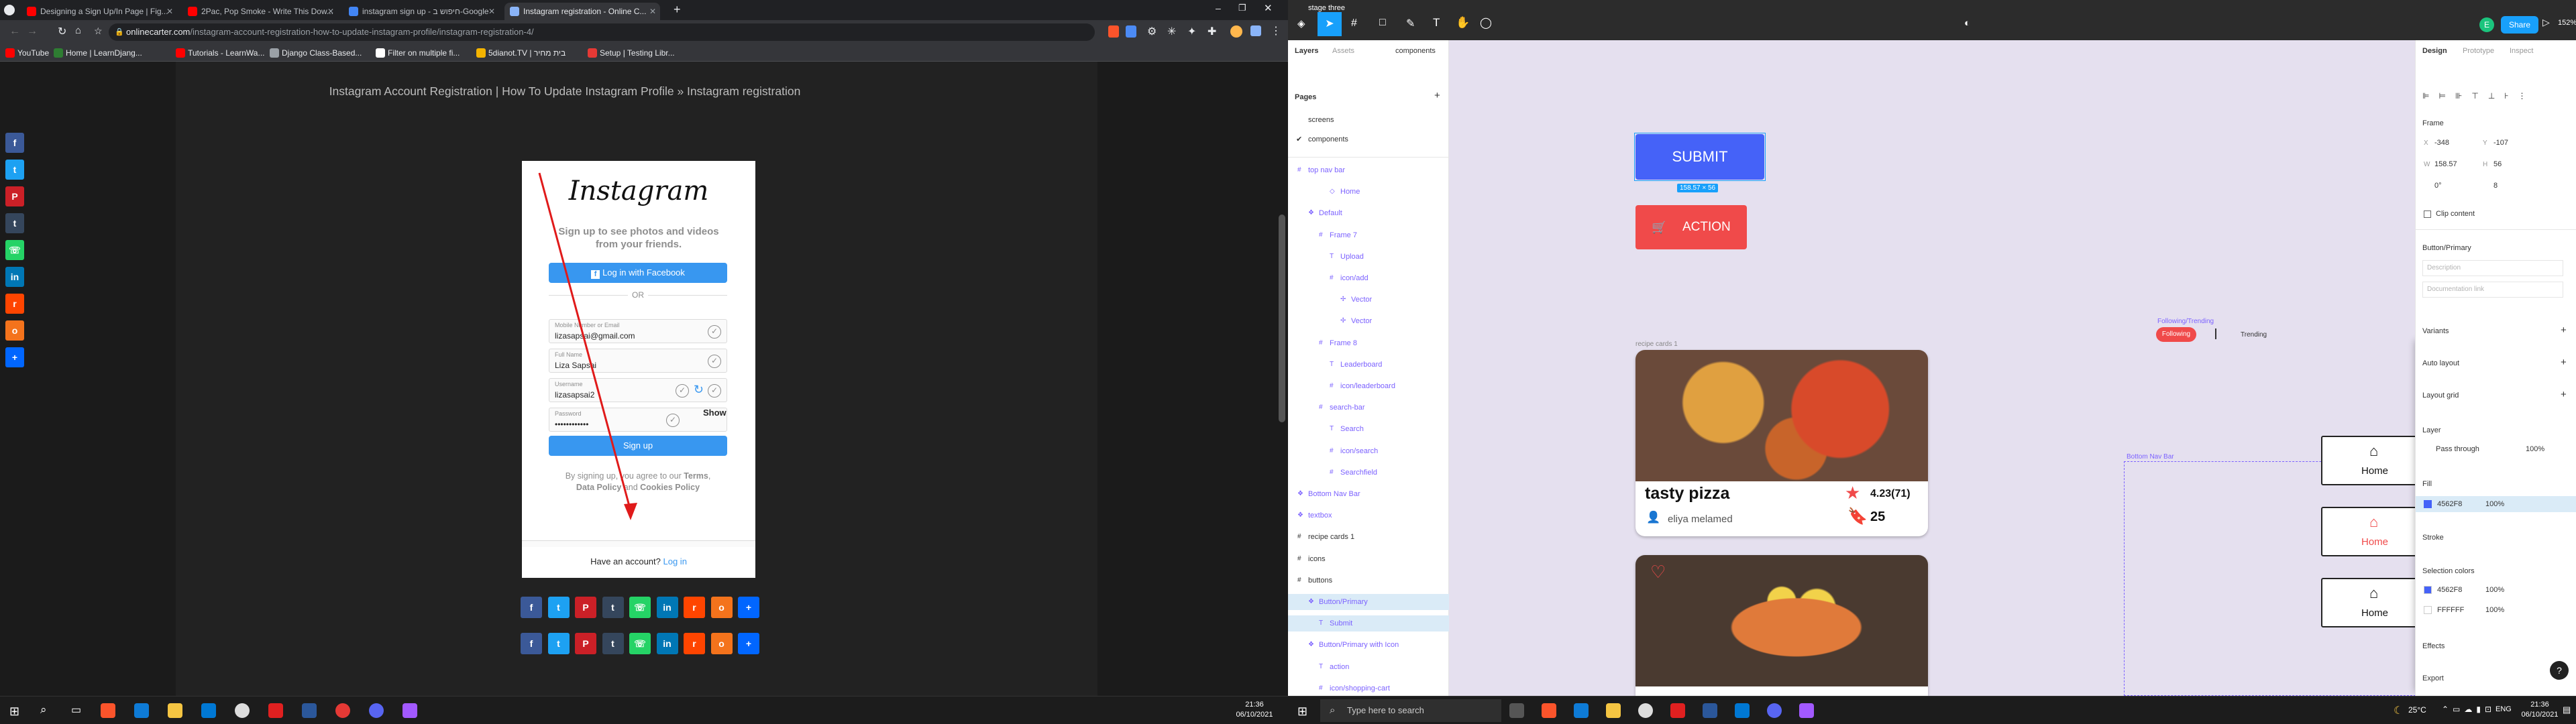  I want to click on home-icon: ⌂, so click(78, 30).